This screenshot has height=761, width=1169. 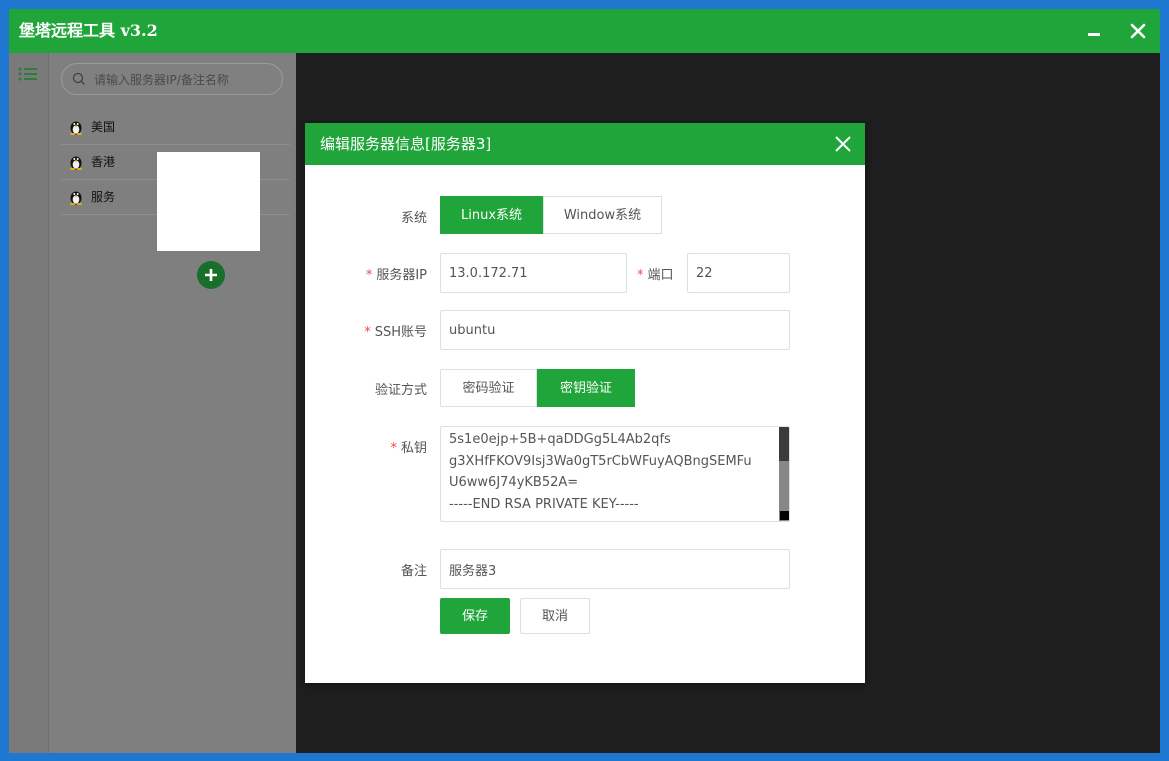 I want to click on dialog-close-button, so click(x=843, y=144).